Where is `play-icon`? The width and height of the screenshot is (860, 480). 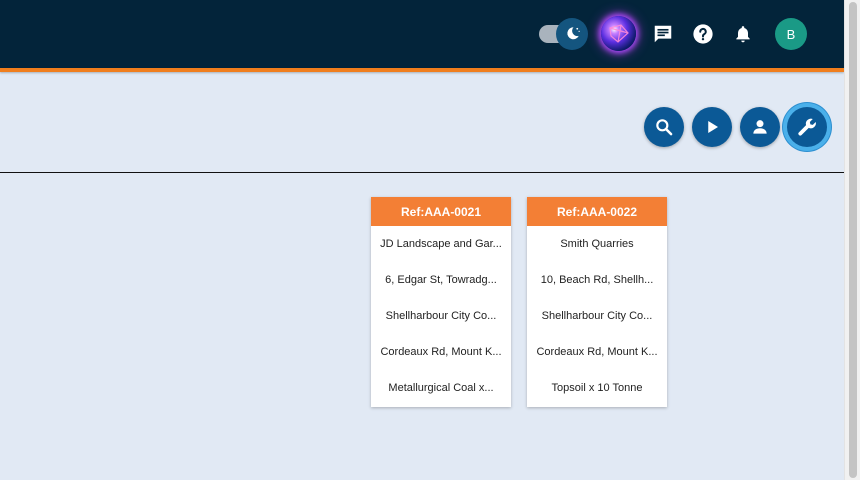 play-icon is located at coordinates (713, 127).